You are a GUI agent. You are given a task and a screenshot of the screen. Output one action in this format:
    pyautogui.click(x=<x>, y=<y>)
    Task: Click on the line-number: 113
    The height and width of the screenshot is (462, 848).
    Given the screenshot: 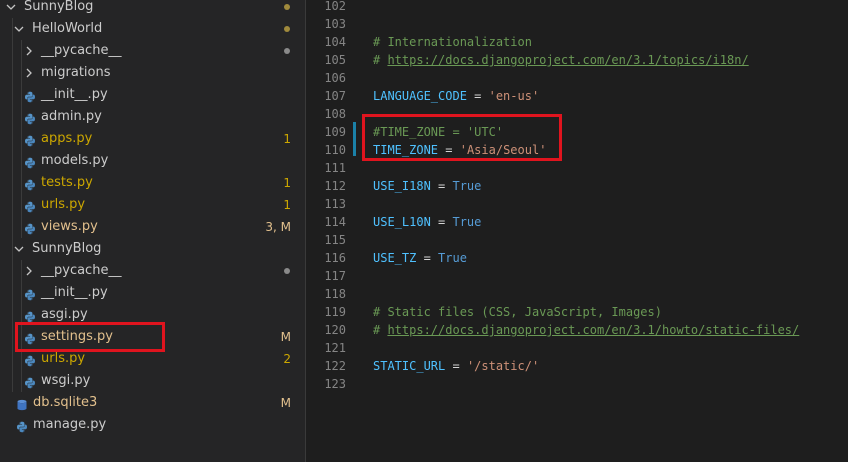 What is the action you would take?
    pyautogui.click(x=335, y=204)
    